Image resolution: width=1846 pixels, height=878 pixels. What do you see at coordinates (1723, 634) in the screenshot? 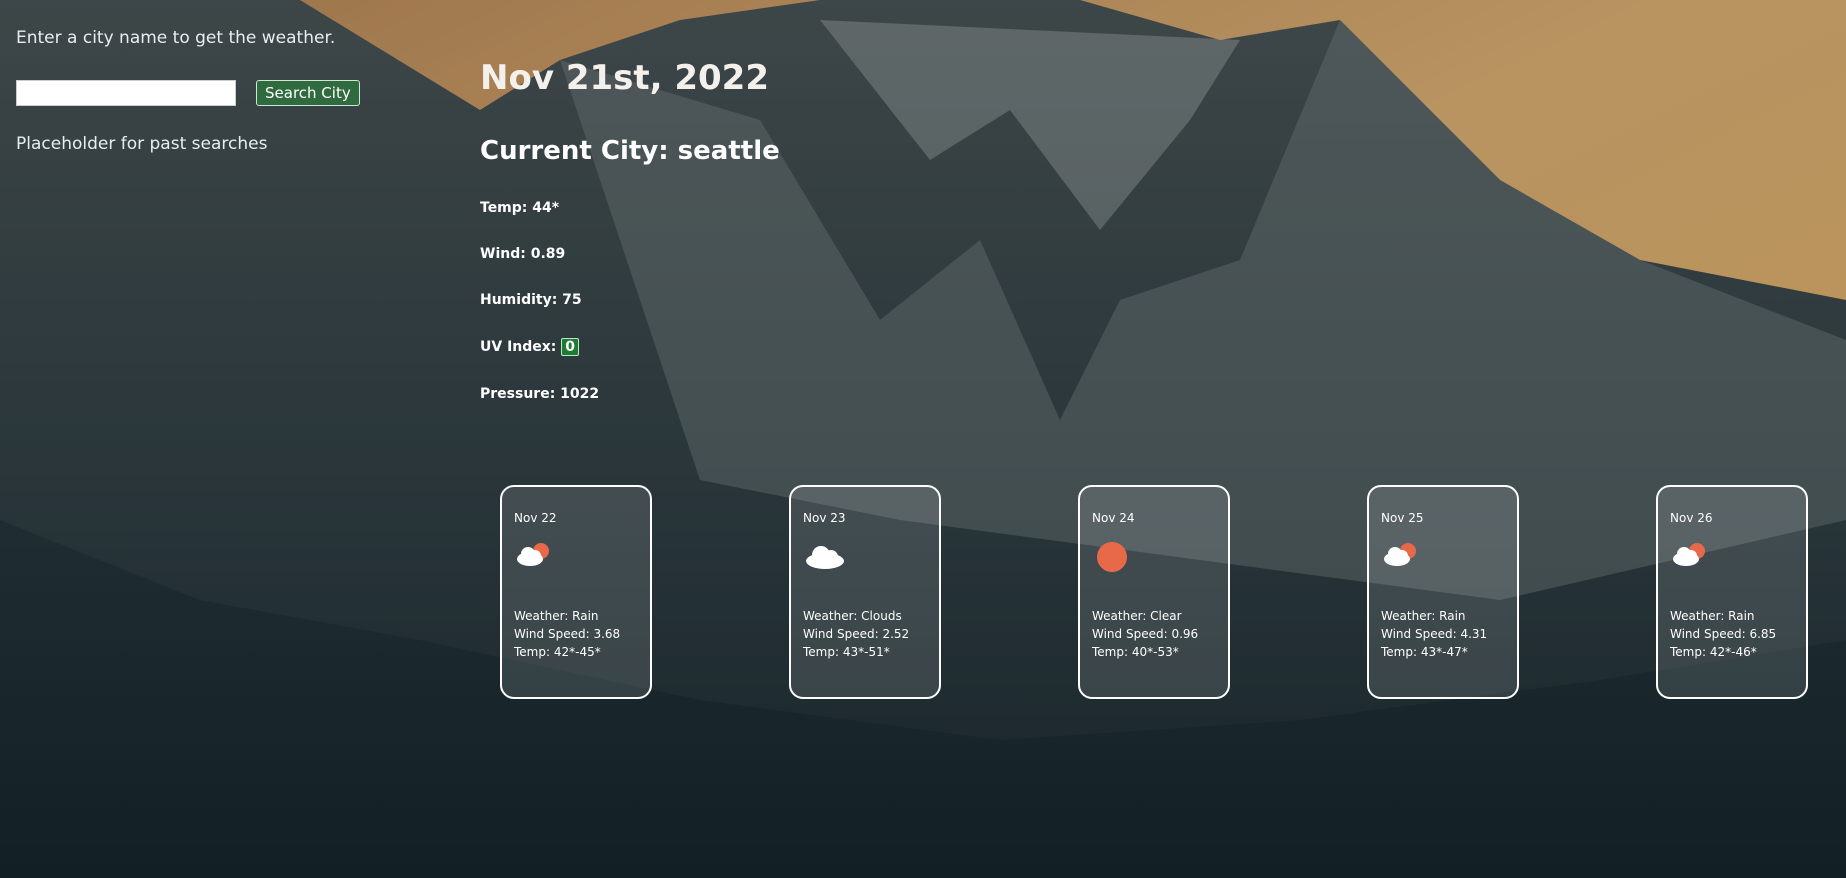
I see `forecast-wind: Wind Speed: 6.85` at bounding box center [1723, 634].